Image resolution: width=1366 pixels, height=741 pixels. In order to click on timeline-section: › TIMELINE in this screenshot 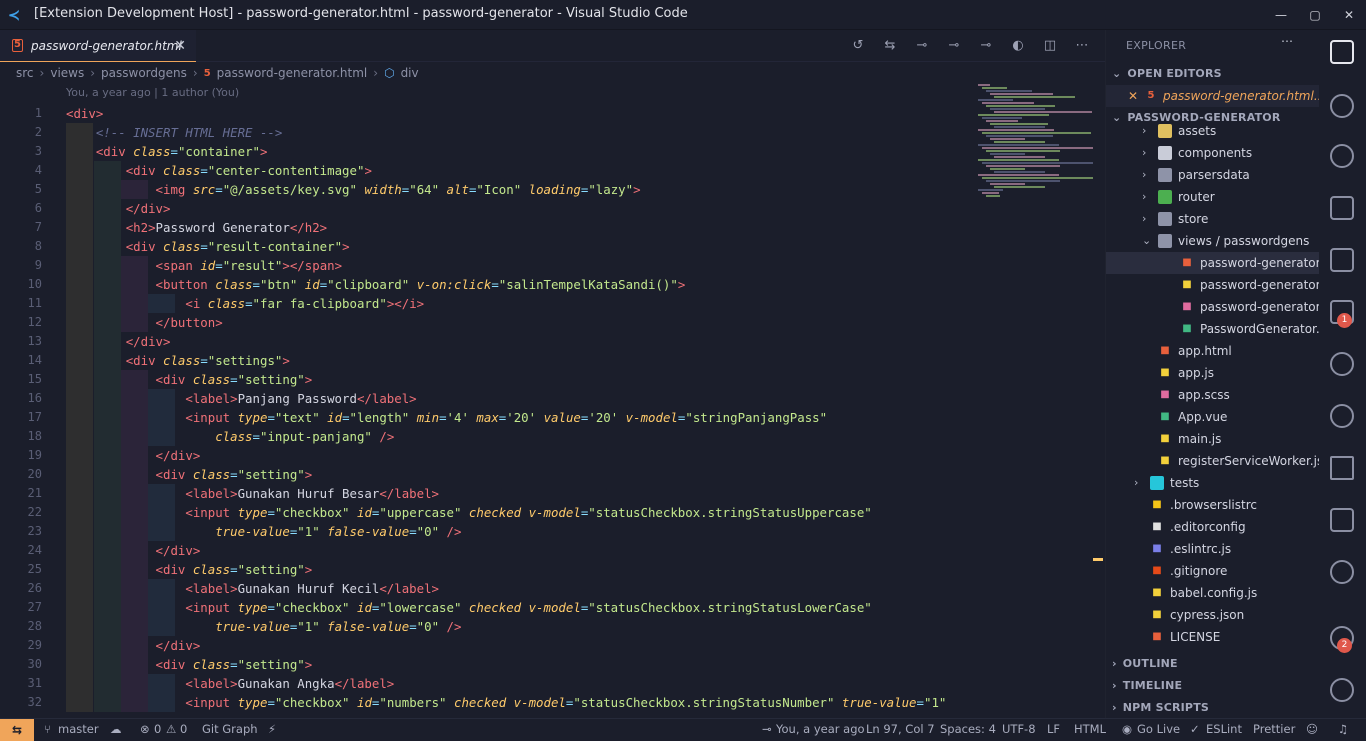, I will do `click(1147, 685)`.